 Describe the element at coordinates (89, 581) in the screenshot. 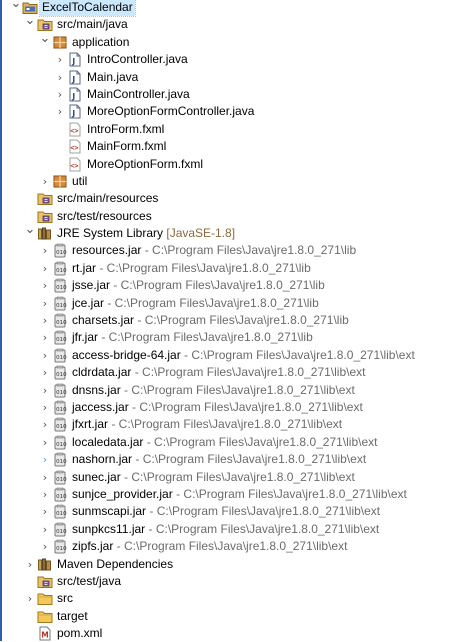

I see `tree-item-text: src/test/java` at that location.